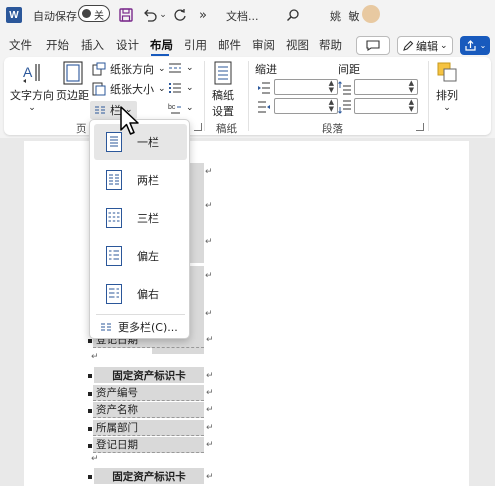 This screenshot has height=486, width=495. What do you see at coordinates (117, 445) in the screenshot?
I see `field-label: 登记日期` at bounding box center [117, 445].